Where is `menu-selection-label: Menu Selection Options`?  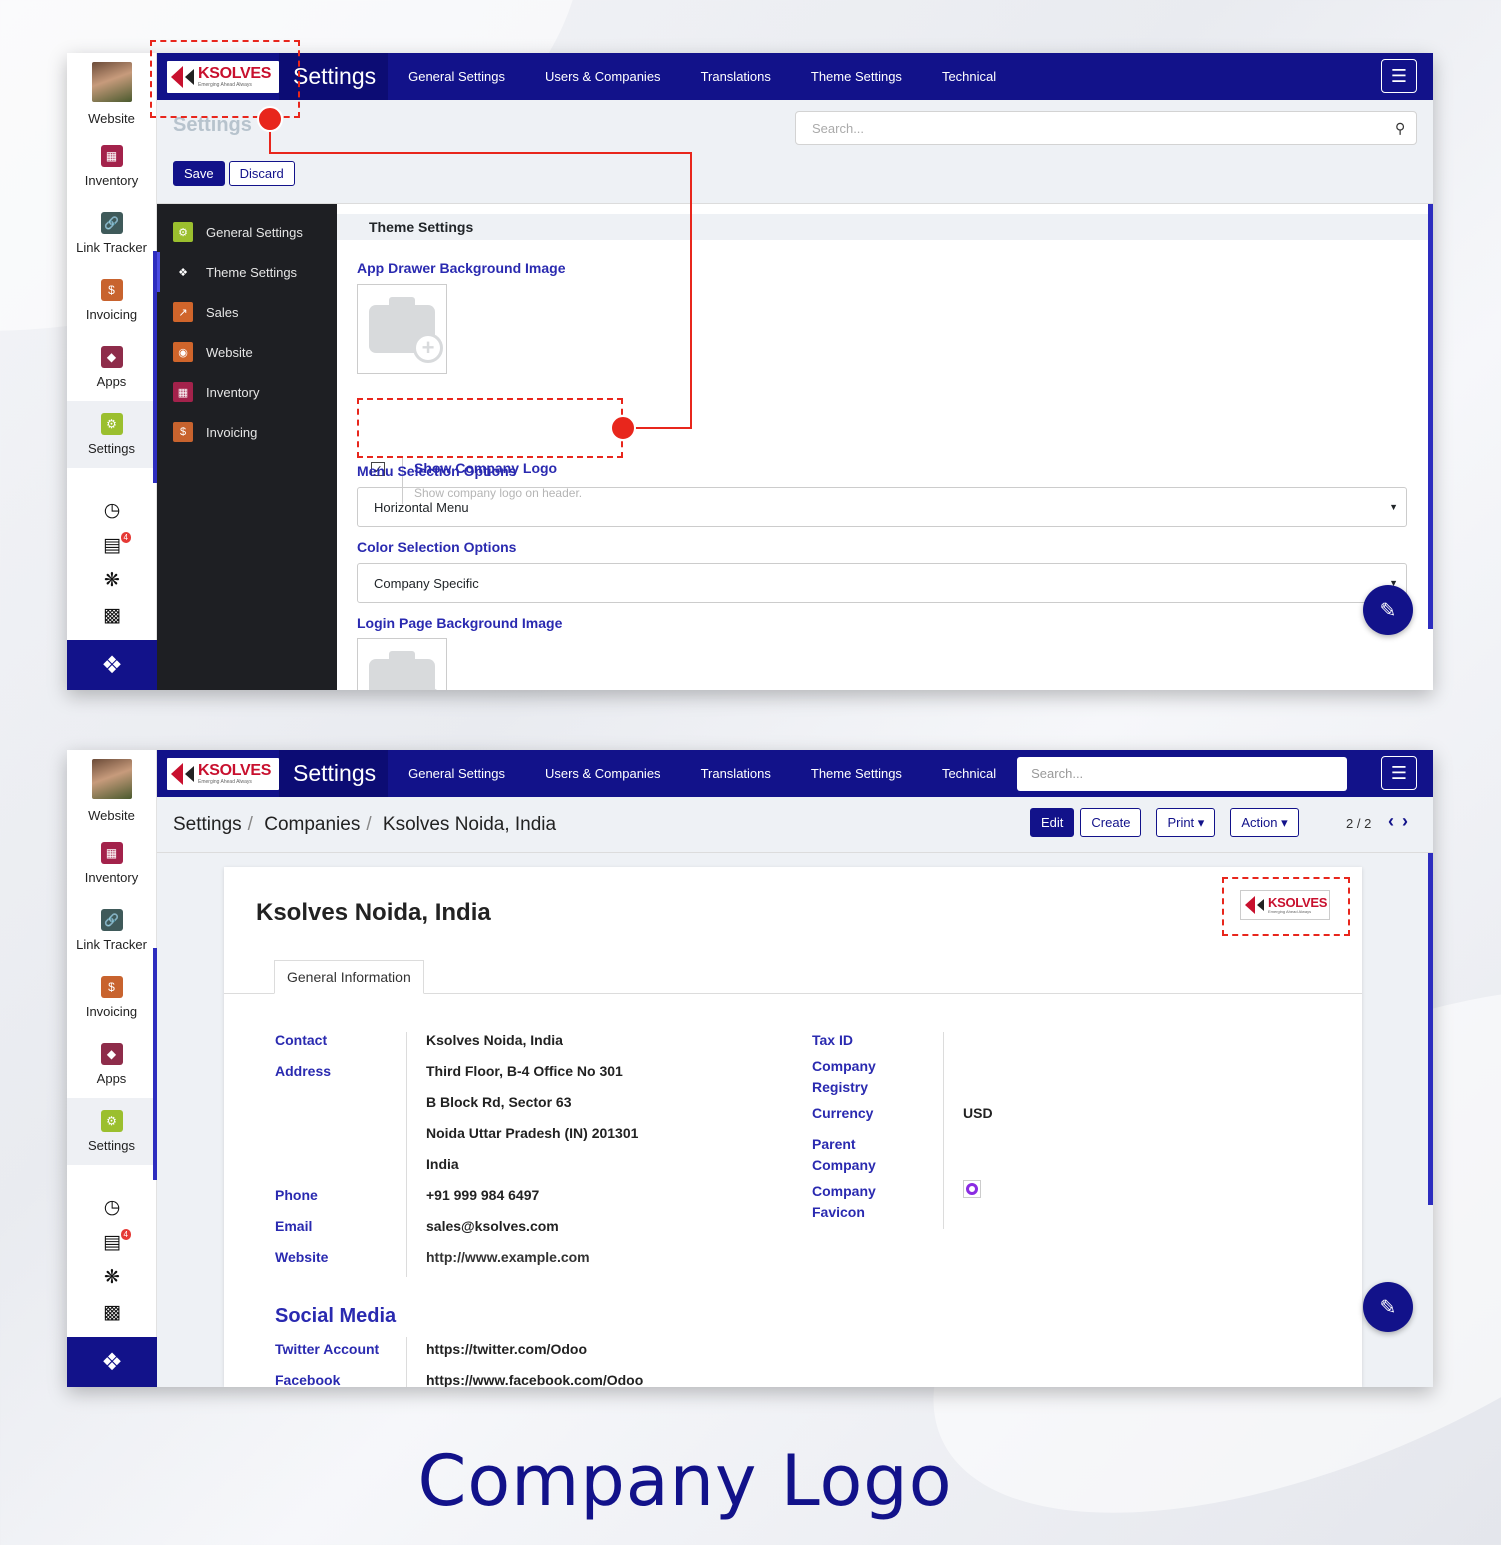 menu-selection-label: Menu Selection Options is located at coordinates (437, 471).